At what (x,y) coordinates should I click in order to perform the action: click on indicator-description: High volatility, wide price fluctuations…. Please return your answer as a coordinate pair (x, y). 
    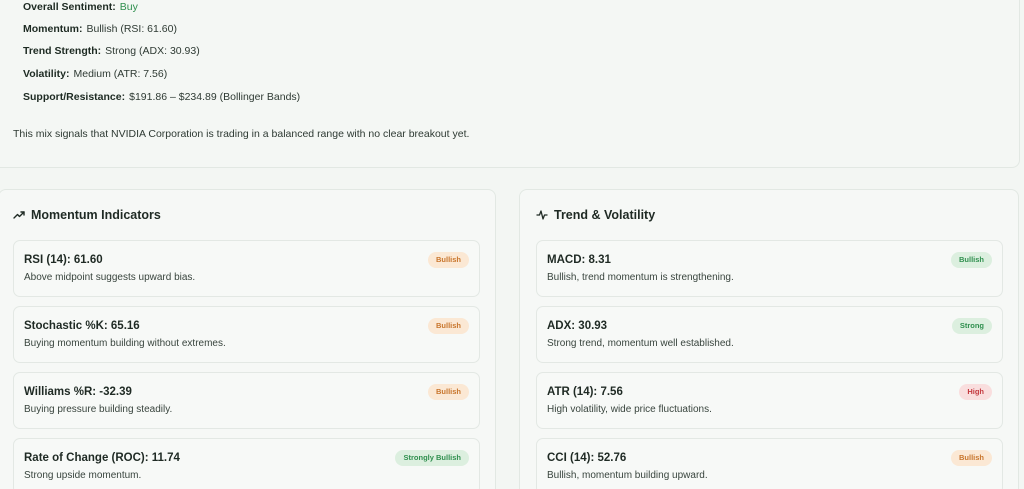
    Looking at the image, I should click on (629, 409).